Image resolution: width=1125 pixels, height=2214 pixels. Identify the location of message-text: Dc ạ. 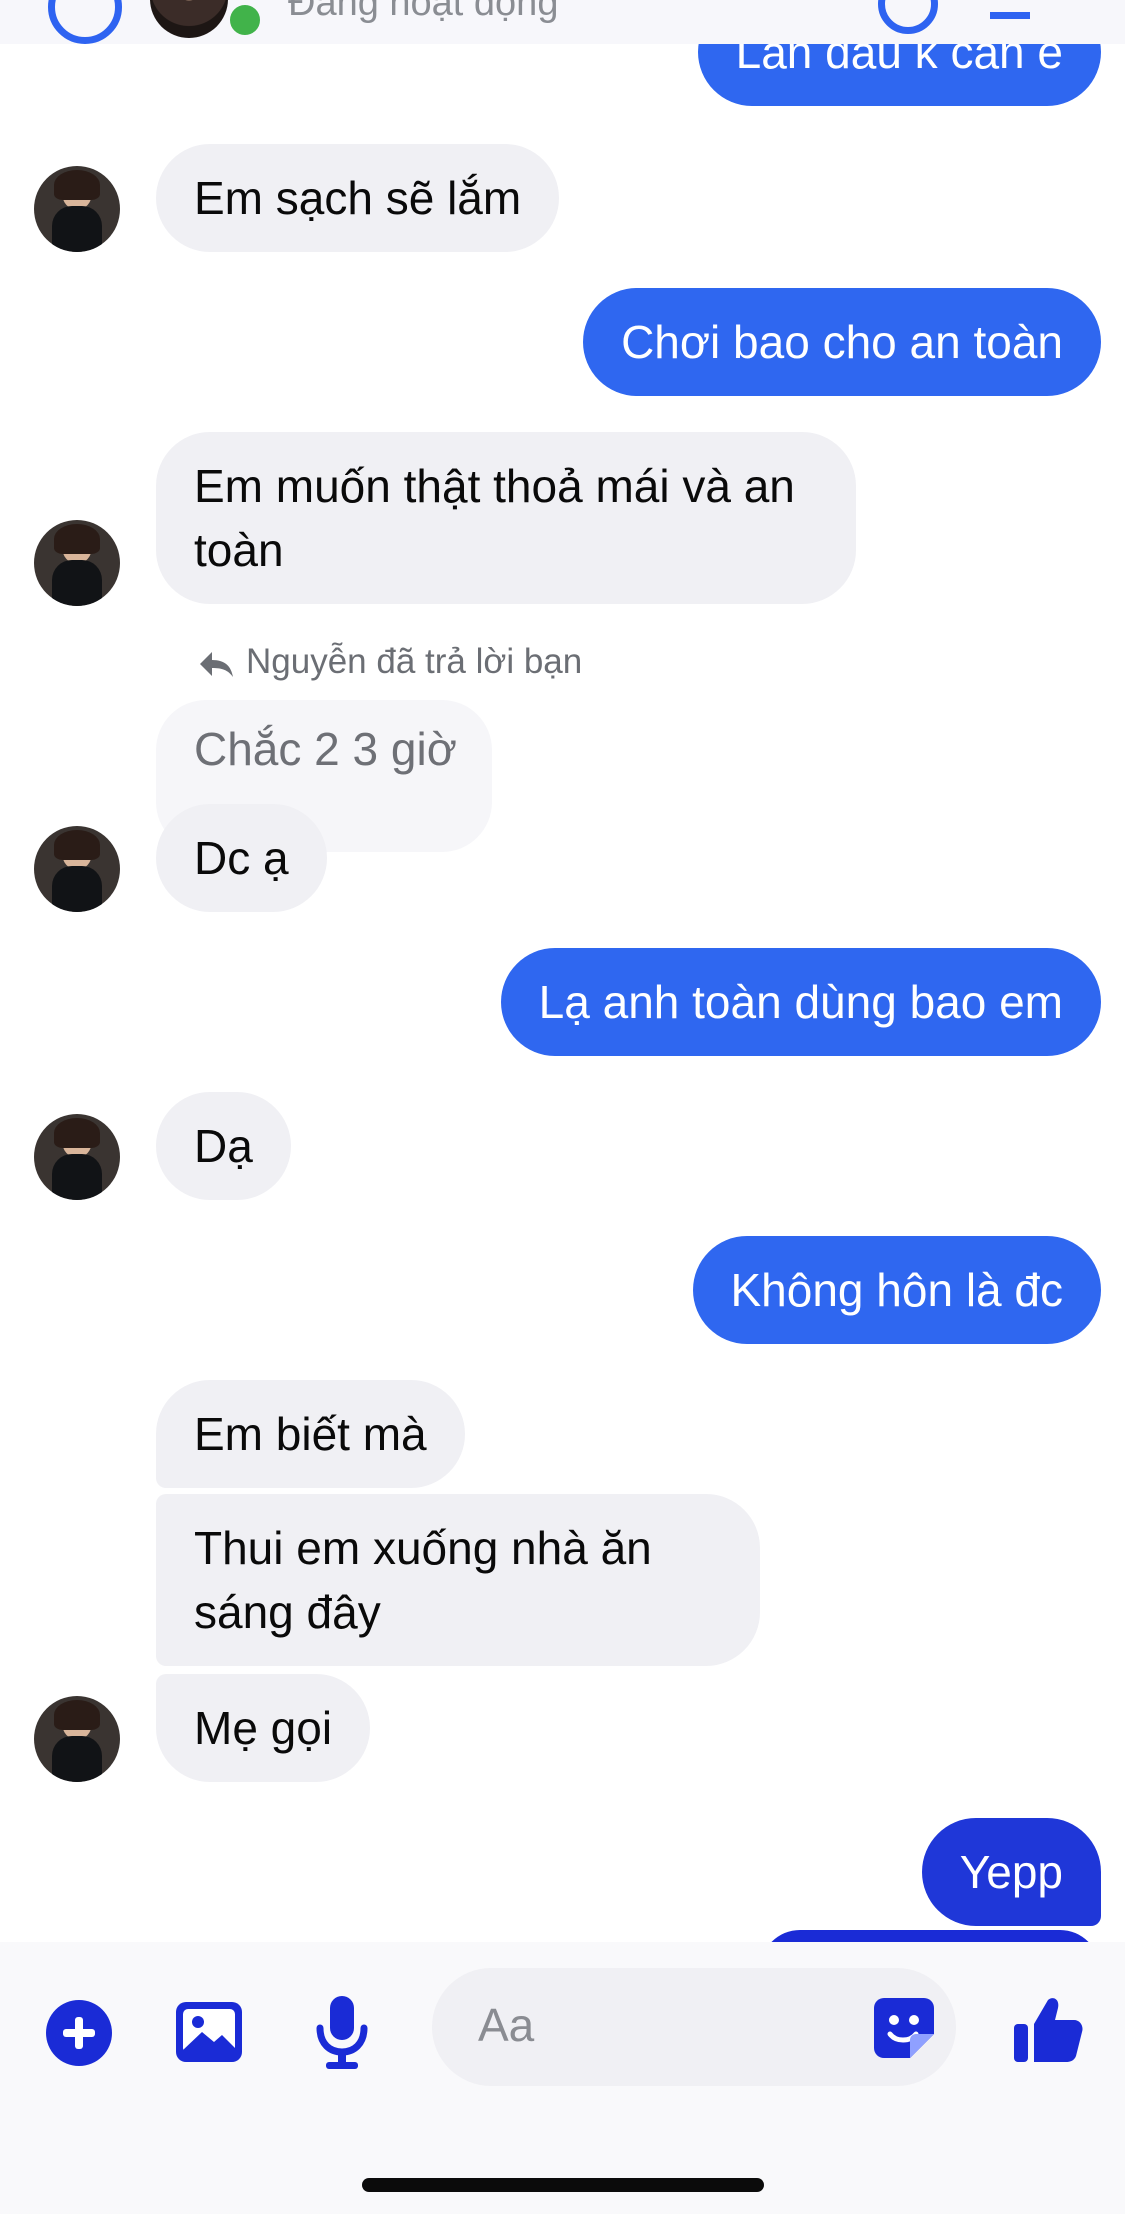
(241, 858).